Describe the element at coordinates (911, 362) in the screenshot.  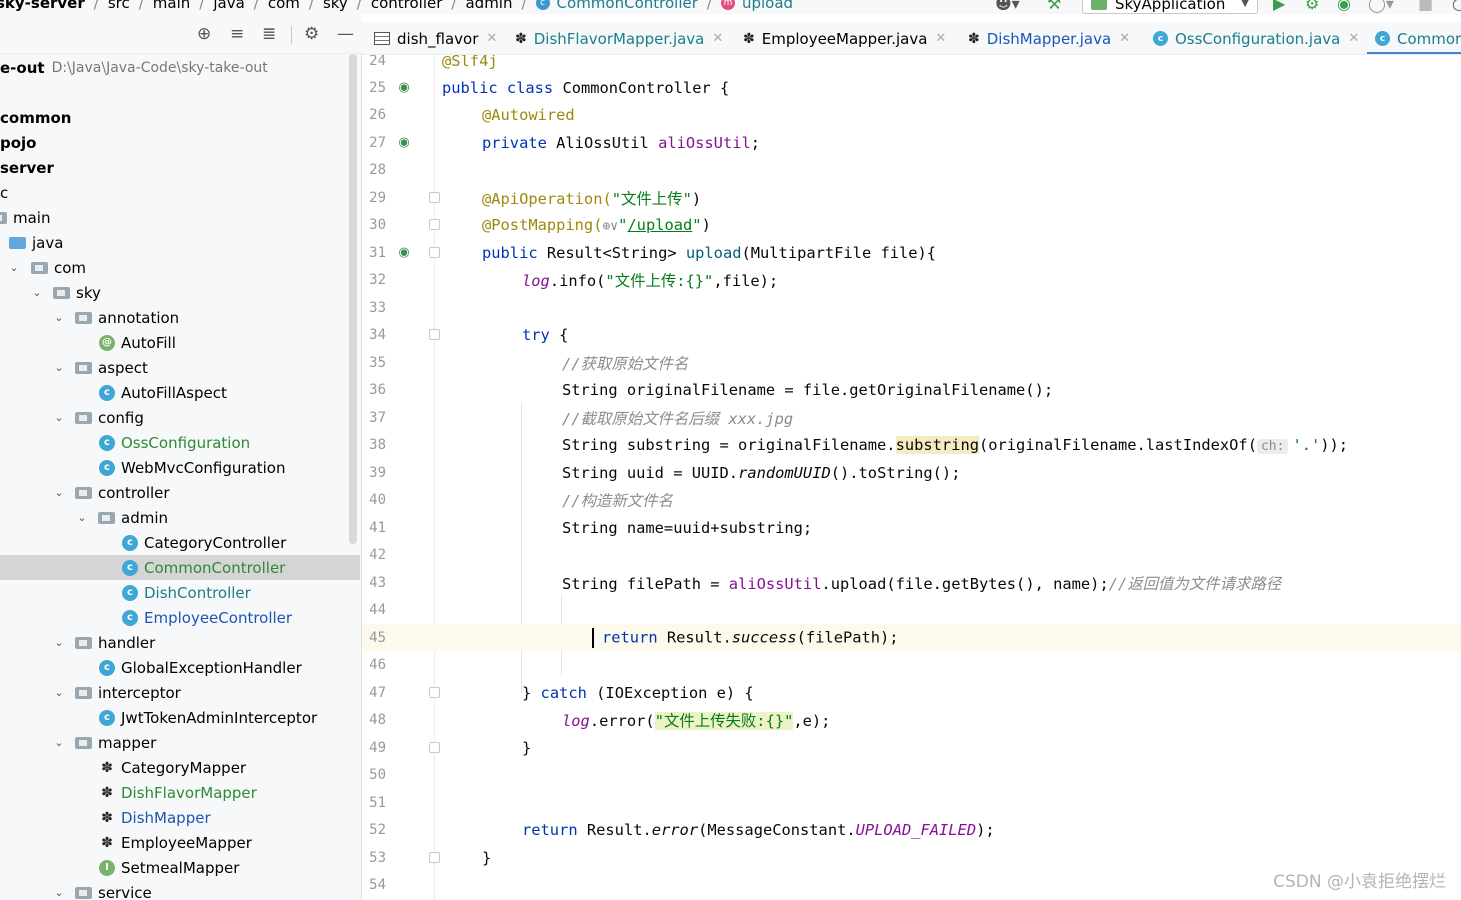
I see `code-line-35: 35 //获取原始文件名` at that location.